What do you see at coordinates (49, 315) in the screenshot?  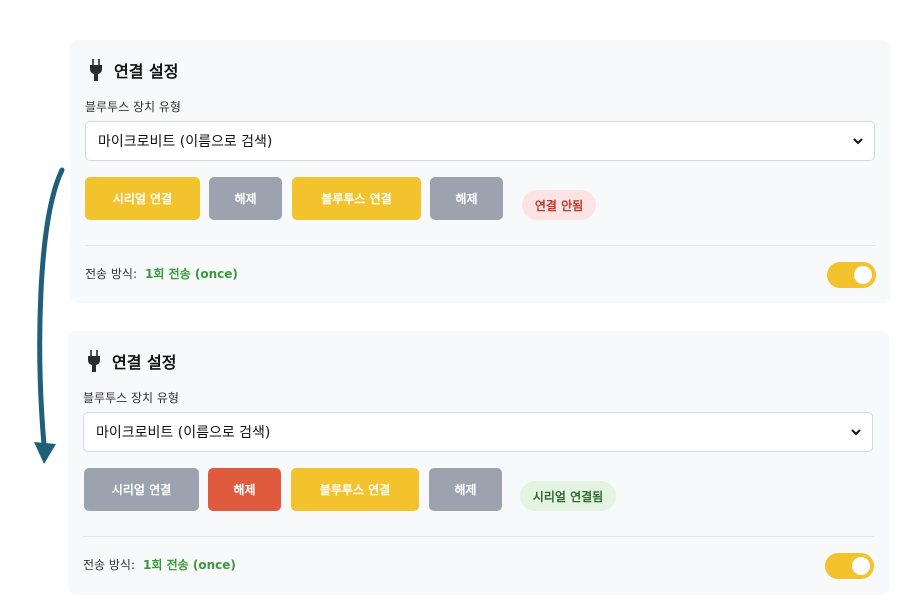 I see `transition-arrow-icon` at bounding box center [49, 315].